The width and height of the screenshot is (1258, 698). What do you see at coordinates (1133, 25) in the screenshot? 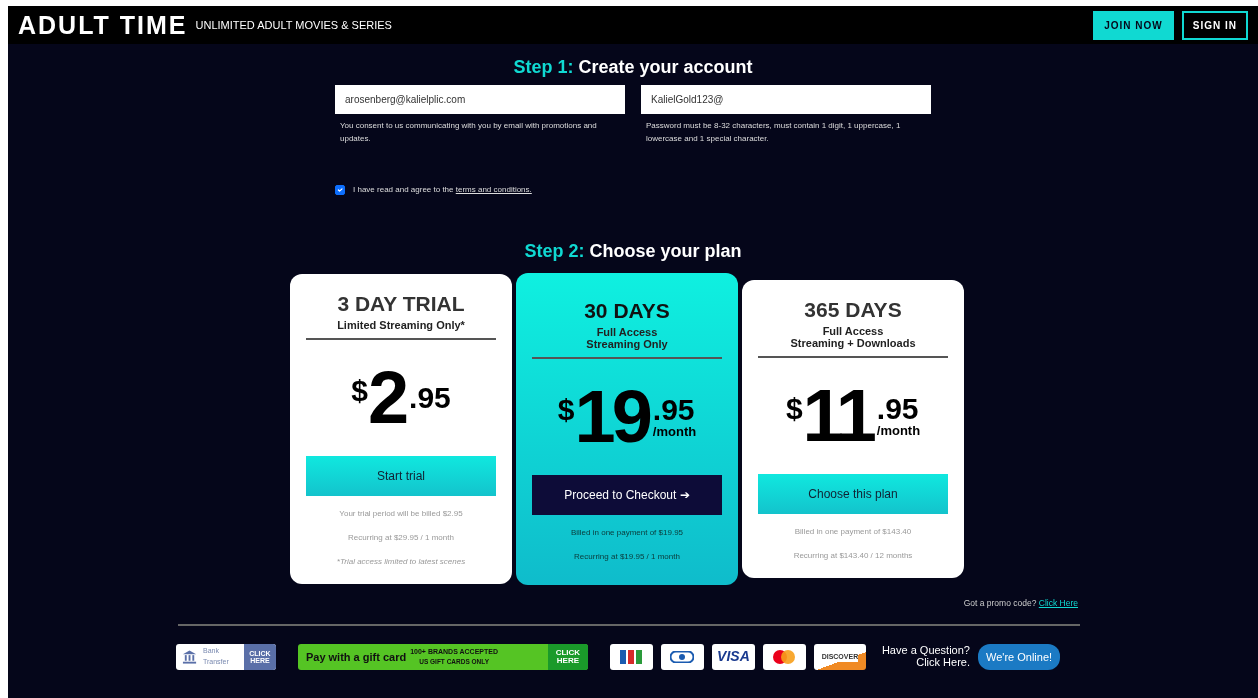
I see `header-button: JOIN NOW` at bounding box center [1133, 25].